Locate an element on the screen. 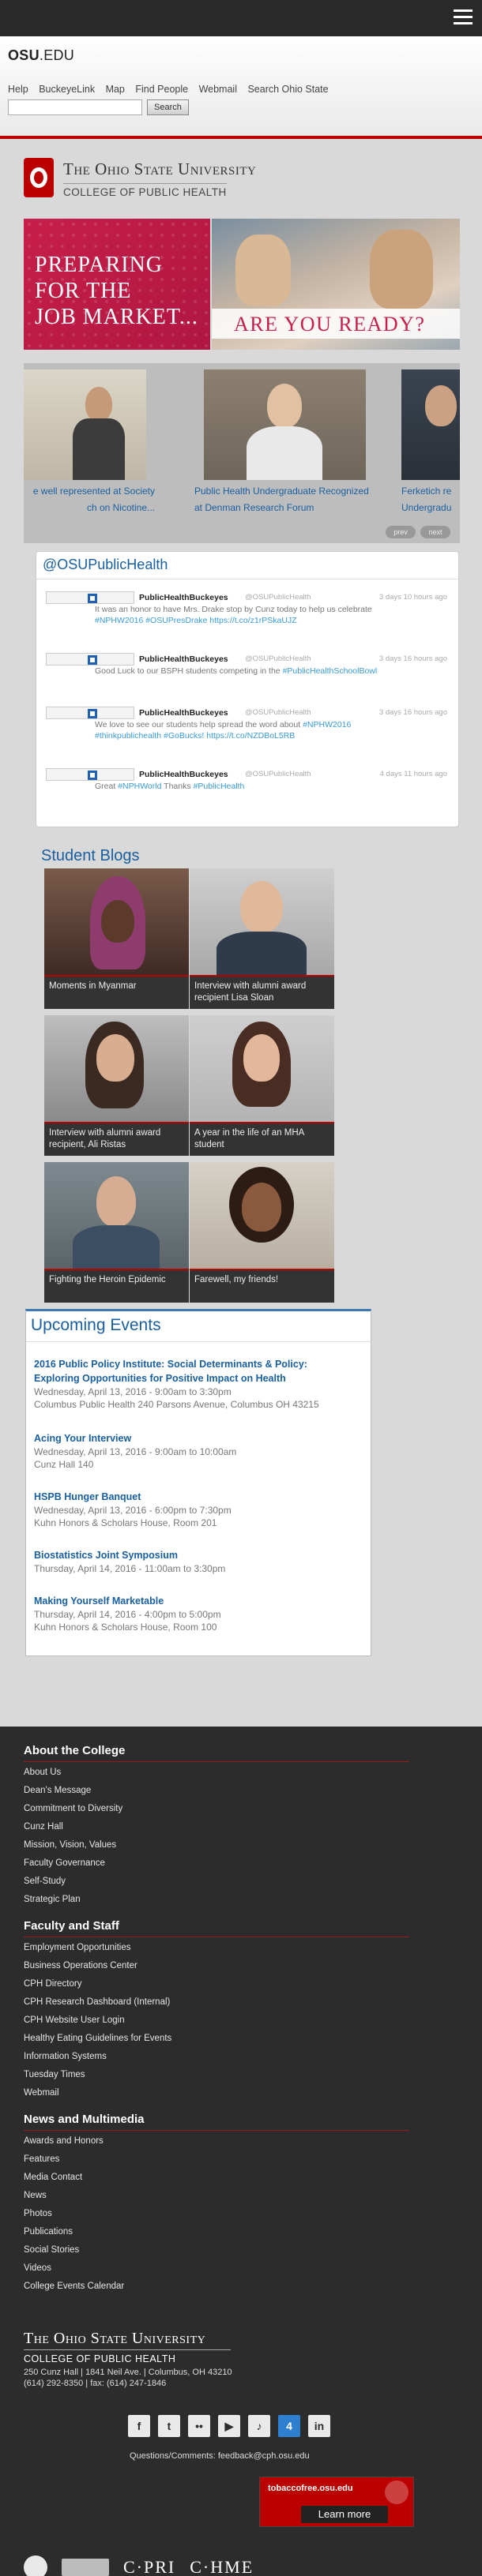  footer-link: Features is located at coordinates (41, 2159).